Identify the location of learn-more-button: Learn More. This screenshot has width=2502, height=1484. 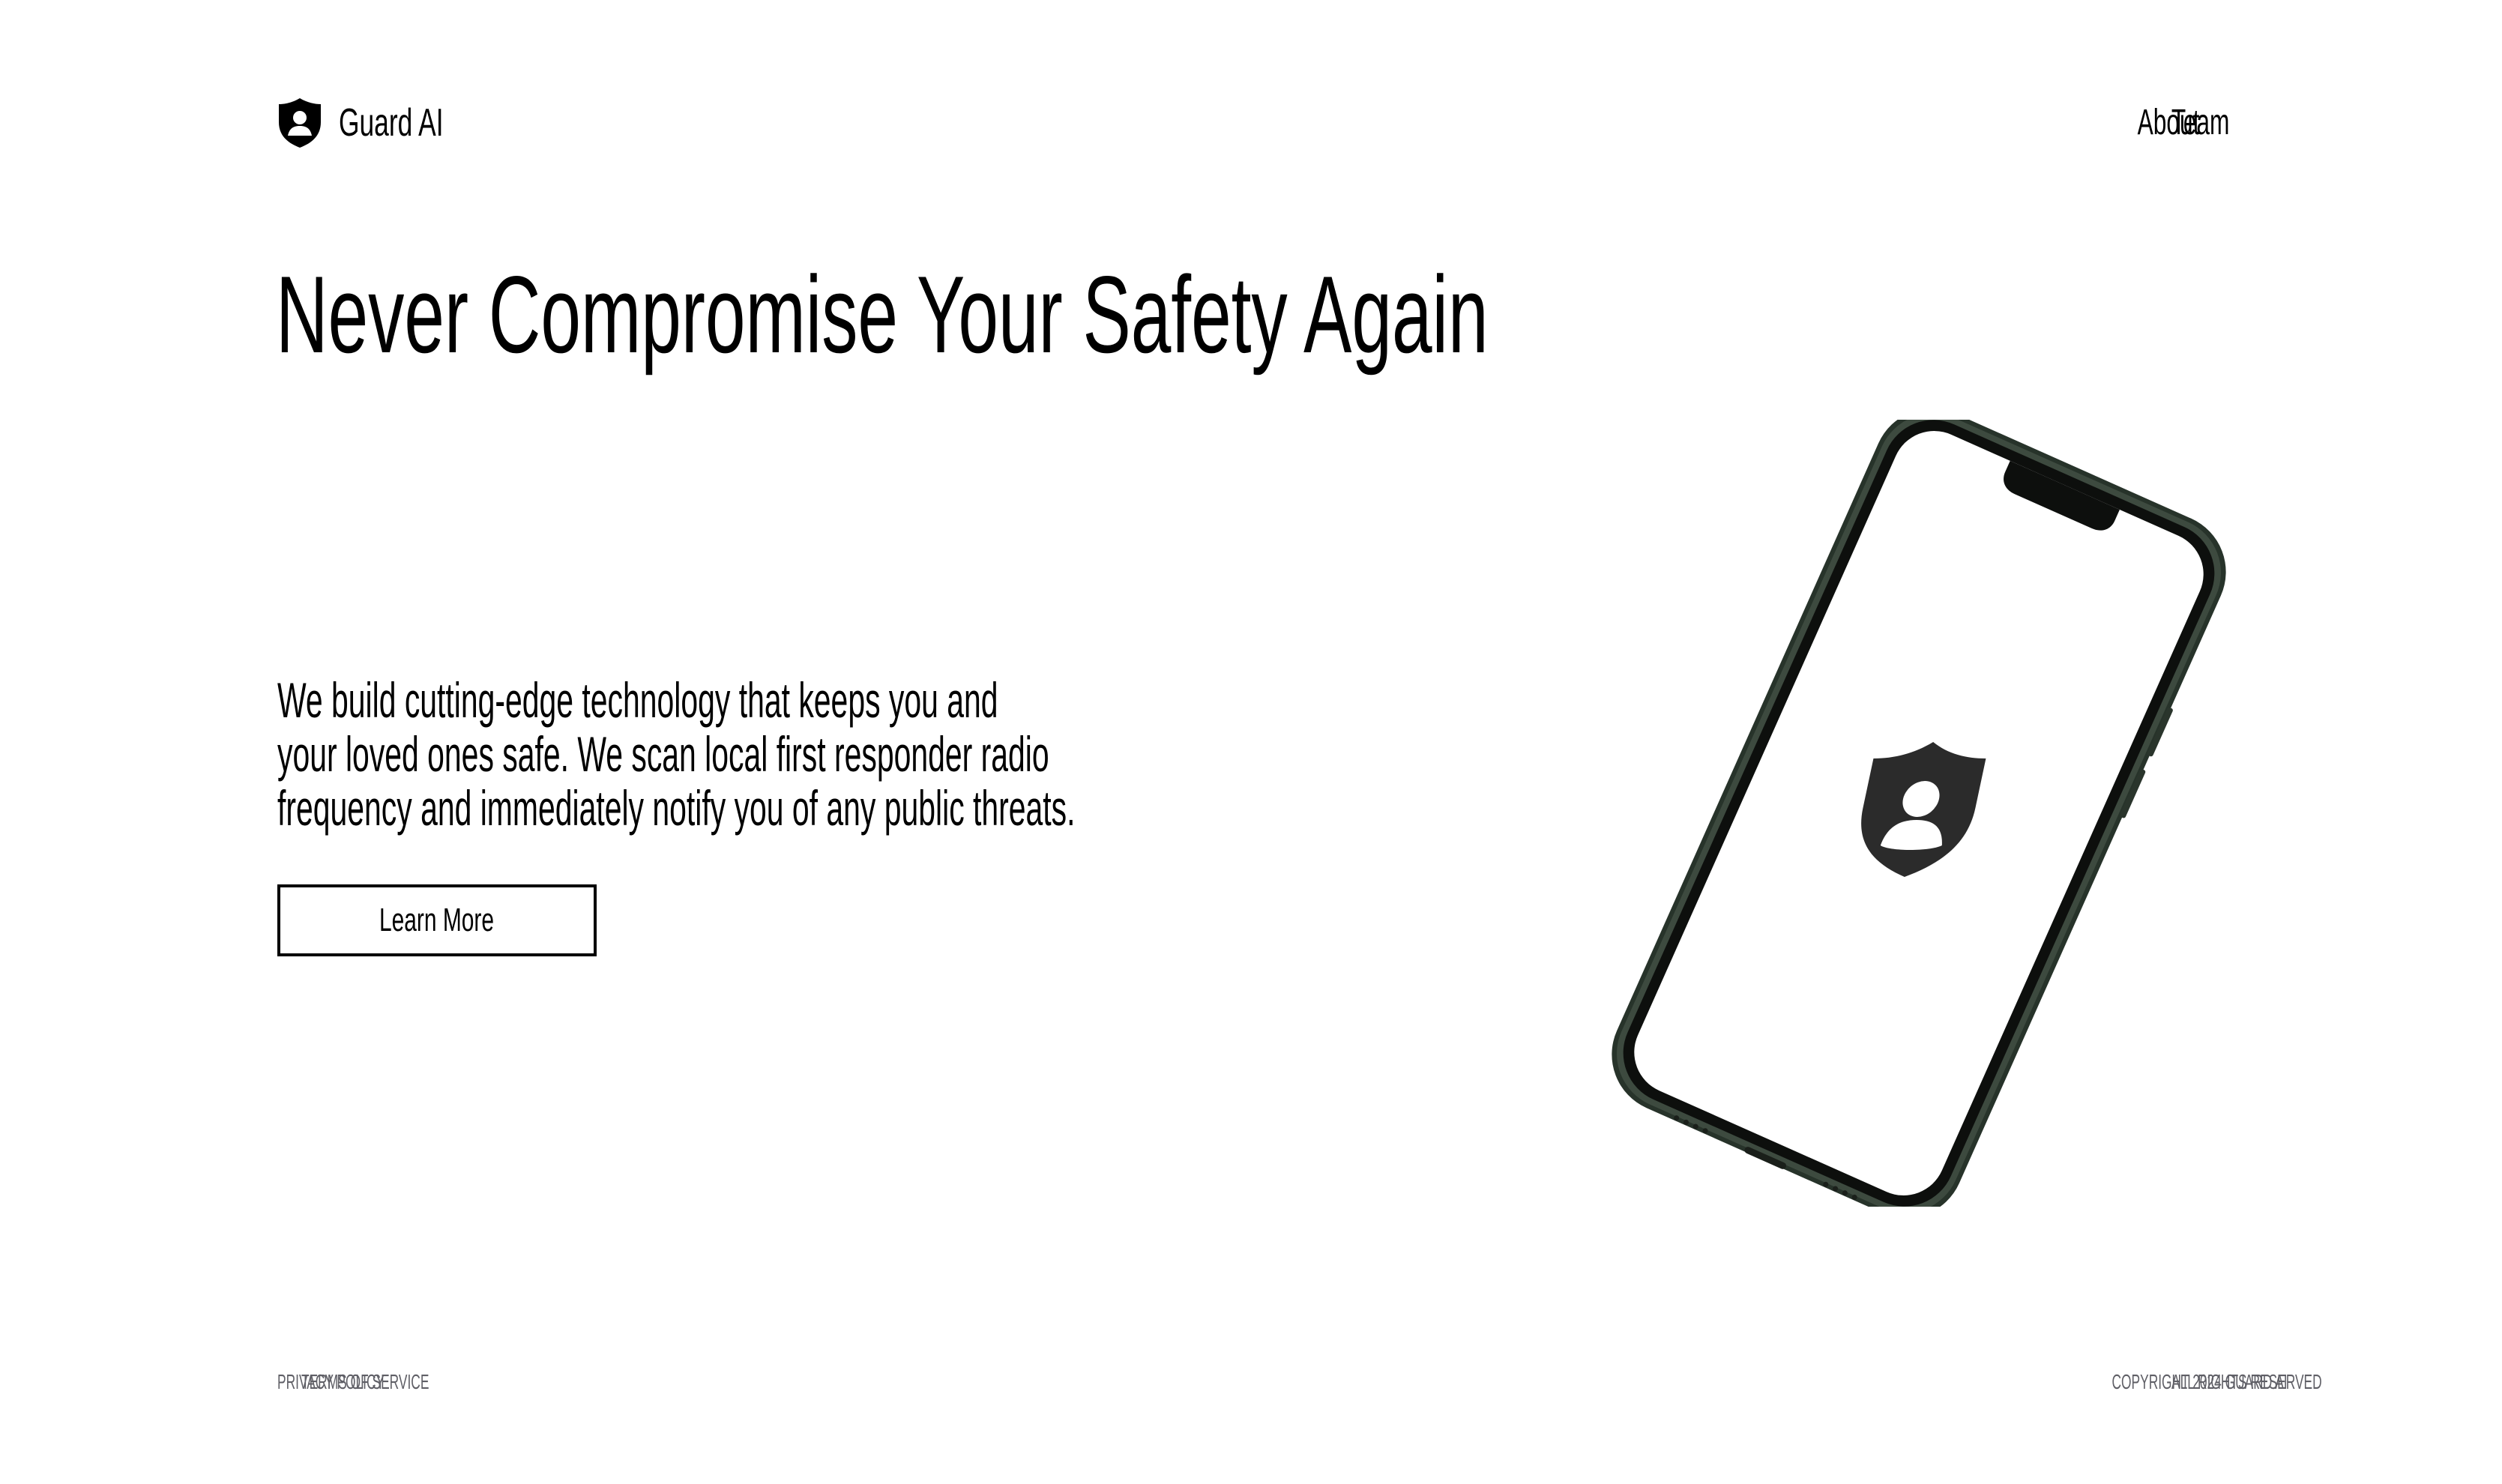
(437, 920).